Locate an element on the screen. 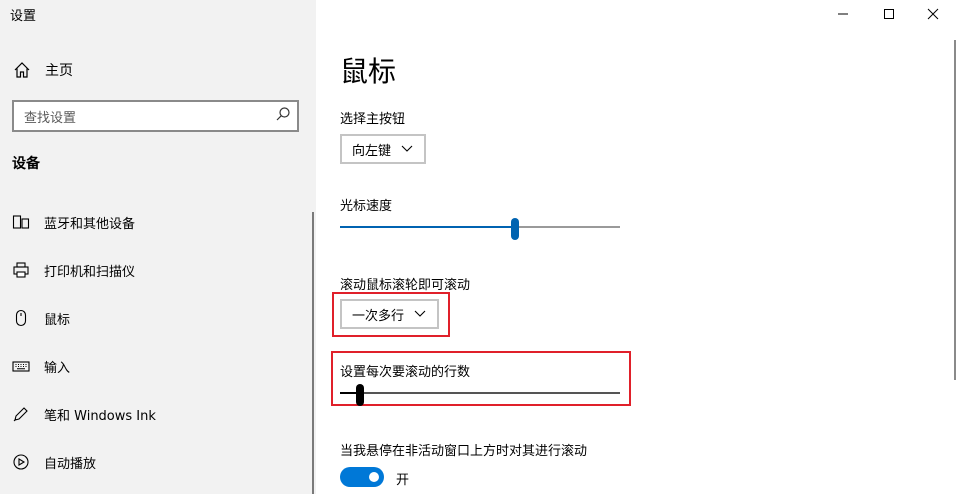 This screenshot has width=956, height=494. cursor-speed-slider is located at coordinates (480, 229).